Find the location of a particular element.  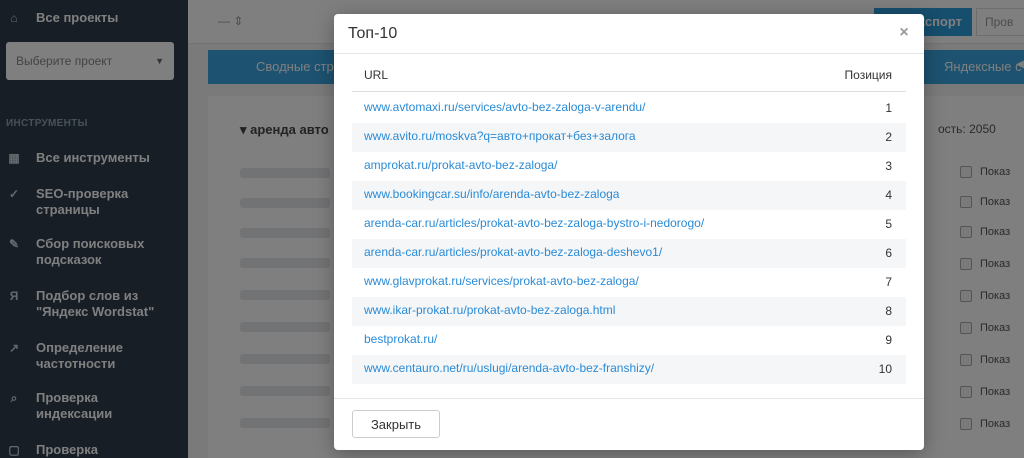

result-url-link: bestprokat.ru/ is located at coordinates (400, 339).